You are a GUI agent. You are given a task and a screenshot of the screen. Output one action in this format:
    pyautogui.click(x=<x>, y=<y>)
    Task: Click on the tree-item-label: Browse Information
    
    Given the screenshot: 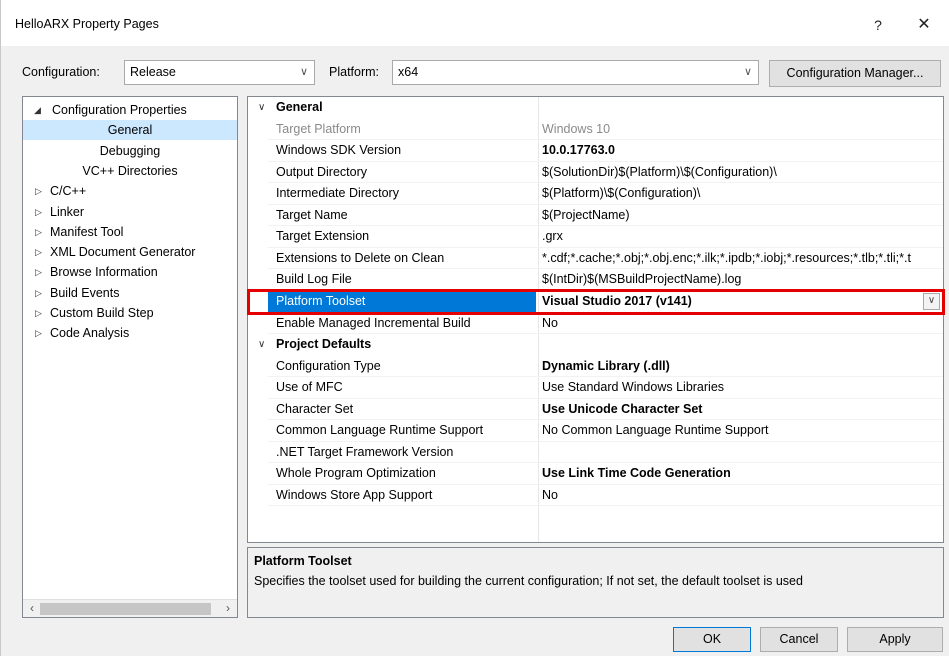 What is the action you would take?
    pyautogui.click(x=104, y=272)
    